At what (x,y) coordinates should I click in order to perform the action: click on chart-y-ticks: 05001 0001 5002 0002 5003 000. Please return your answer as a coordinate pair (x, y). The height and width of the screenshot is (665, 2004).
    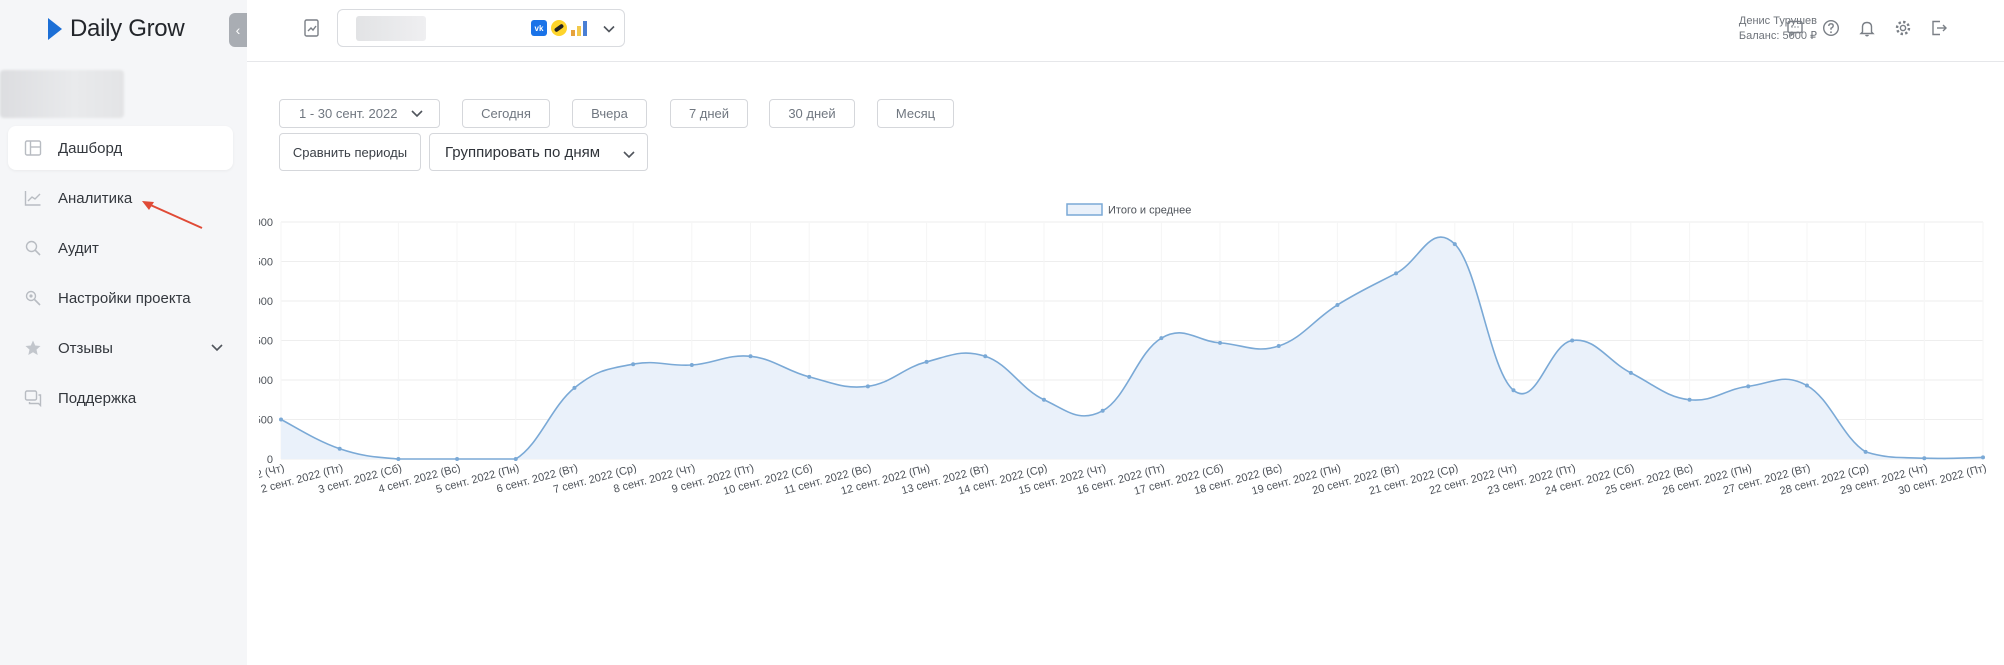
    Looking at the image, I should click on (266, 341).